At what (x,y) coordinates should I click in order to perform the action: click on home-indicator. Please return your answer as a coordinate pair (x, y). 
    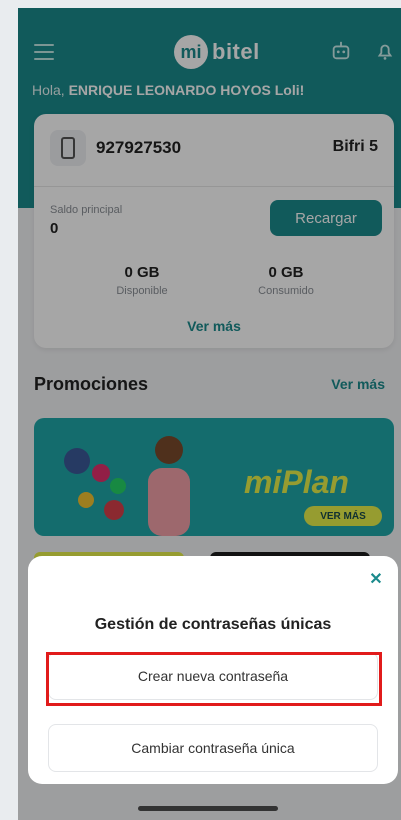
    Looking at the image, I should click on (208, 808).